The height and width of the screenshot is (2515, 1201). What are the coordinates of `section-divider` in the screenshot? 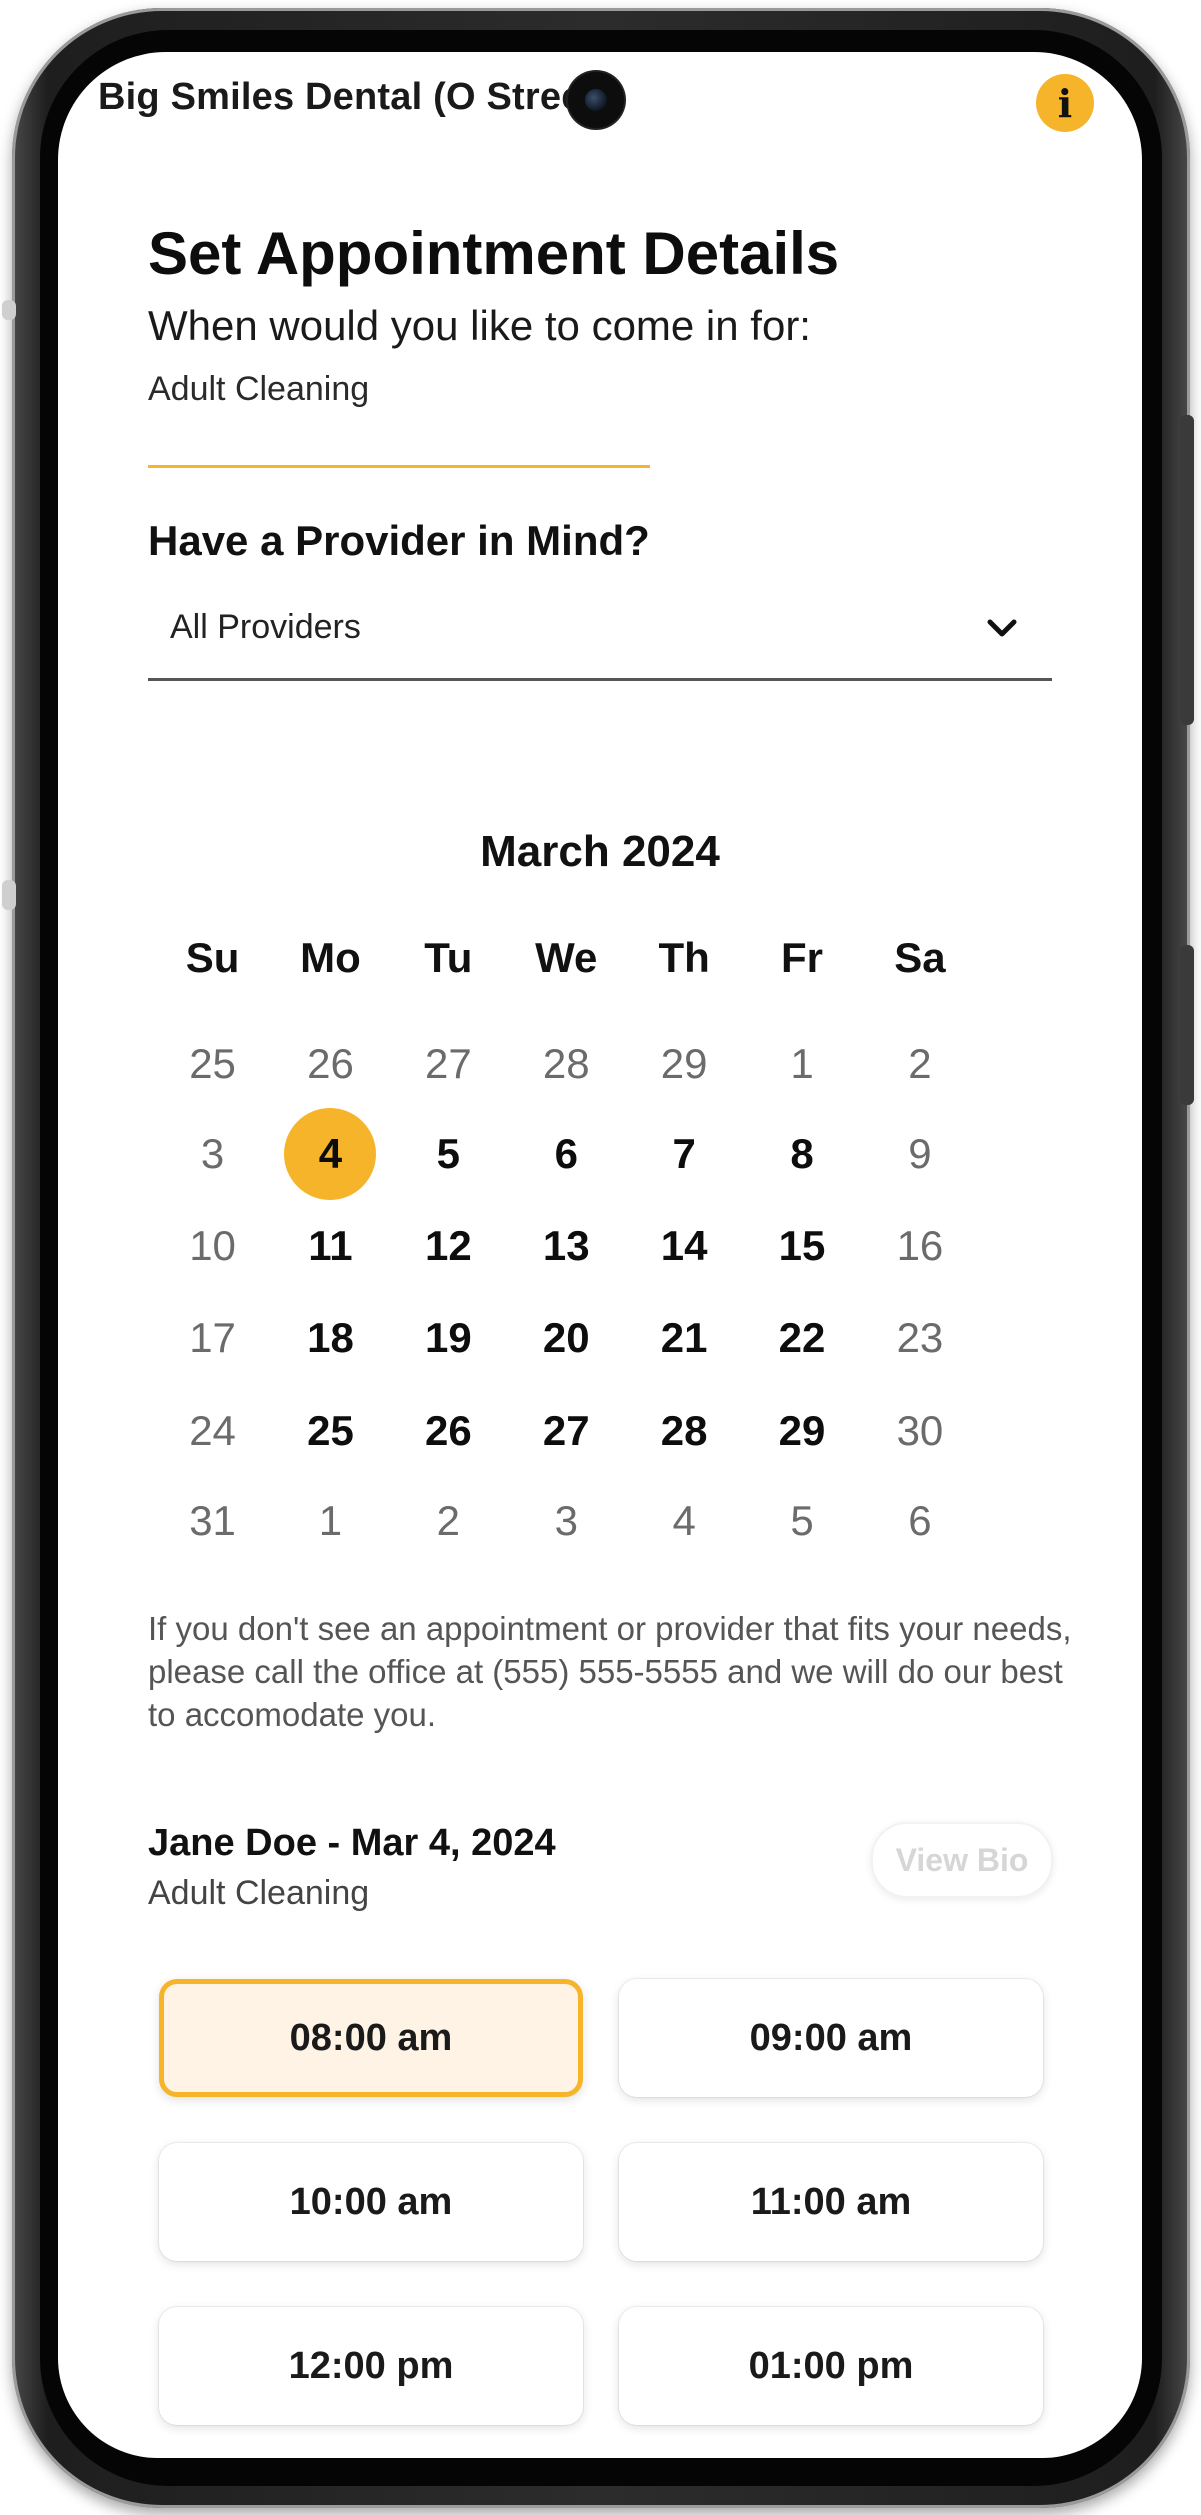 It's located at (399, 466).